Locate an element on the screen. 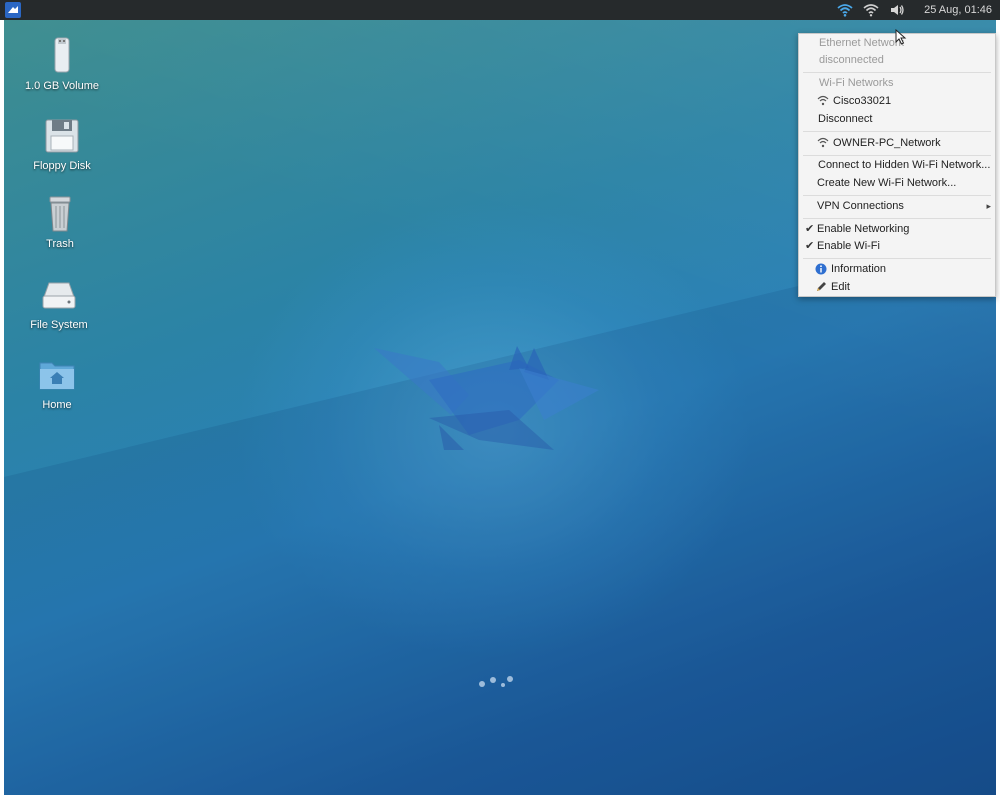 This screenshot has height=805, width=1000. edit-icon is located at coordinates (821, 286).